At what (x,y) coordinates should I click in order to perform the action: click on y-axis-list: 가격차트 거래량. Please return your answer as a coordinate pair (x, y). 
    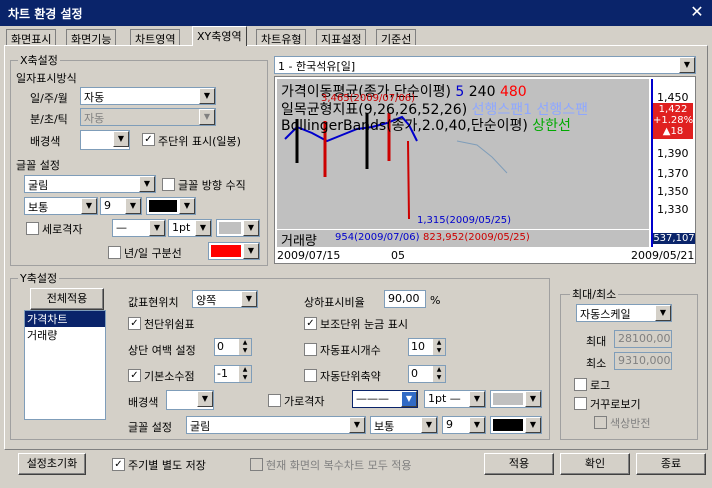
    Looking at the image, I should click on (65, 365).